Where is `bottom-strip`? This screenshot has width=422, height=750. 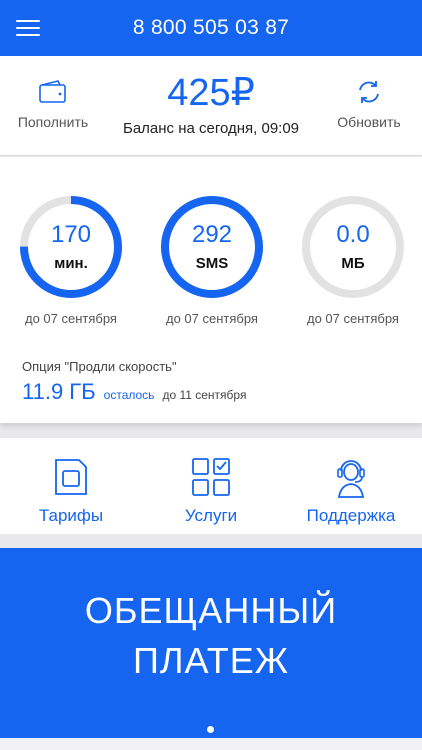
bottom-strip is located at coordinates (211, 744).